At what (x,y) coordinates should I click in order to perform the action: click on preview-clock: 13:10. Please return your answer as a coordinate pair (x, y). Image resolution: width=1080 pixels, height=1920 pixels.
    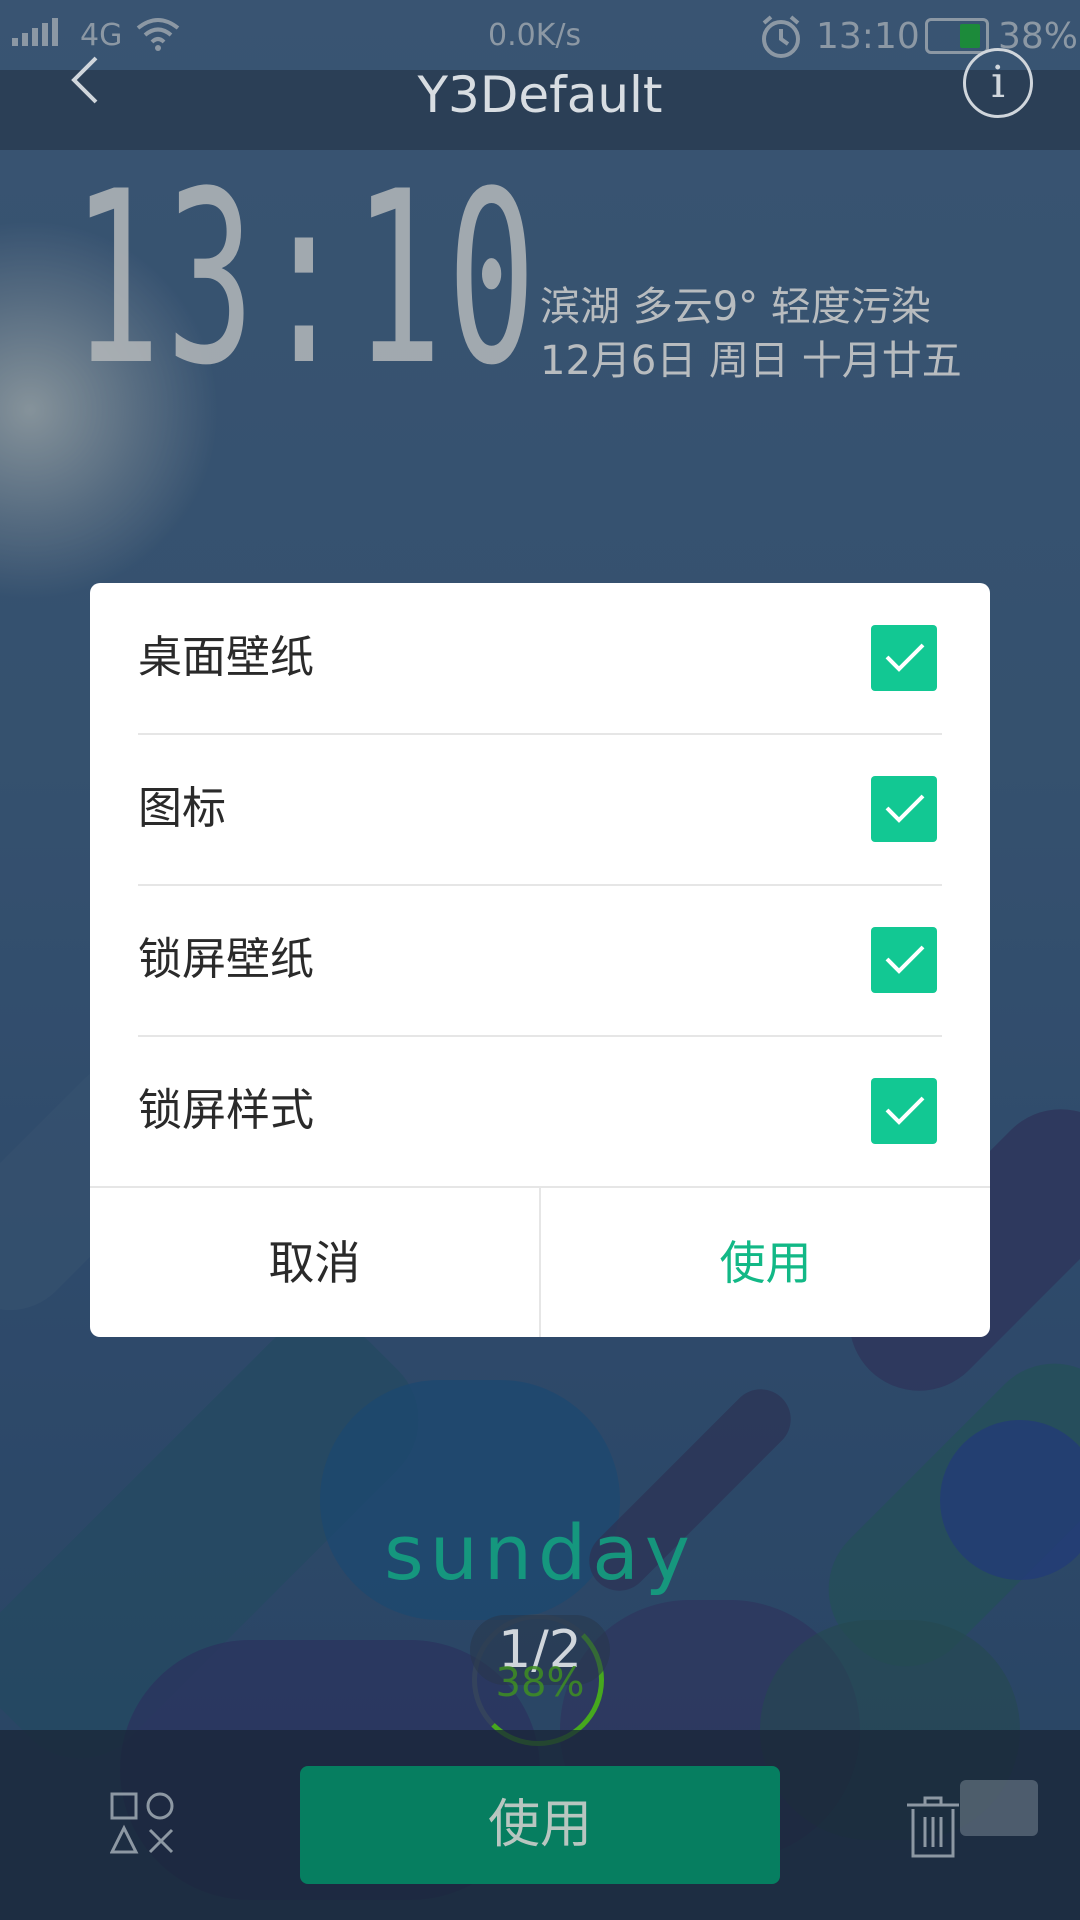
    Looking at the image, I should click on (307, 279).